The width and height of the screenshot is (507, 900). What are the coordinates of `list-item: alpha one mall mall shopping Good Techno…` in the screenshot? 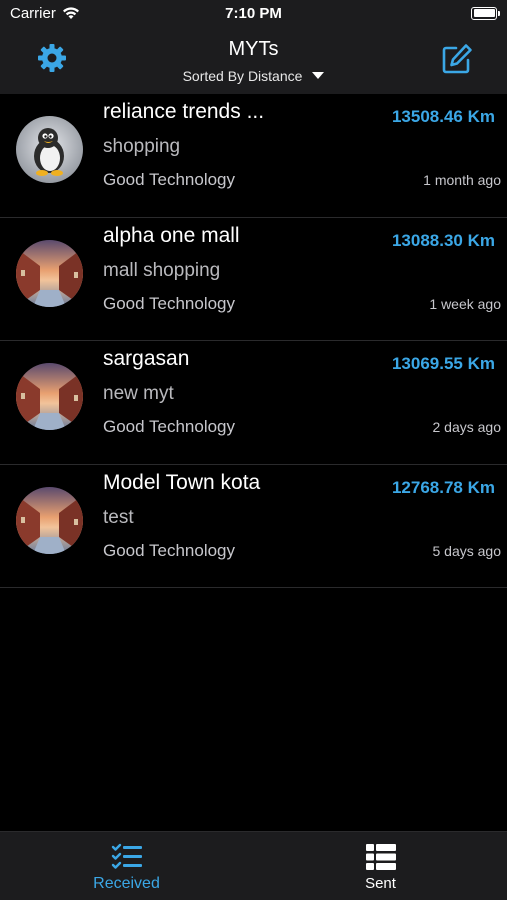 It's located at (253, 279).